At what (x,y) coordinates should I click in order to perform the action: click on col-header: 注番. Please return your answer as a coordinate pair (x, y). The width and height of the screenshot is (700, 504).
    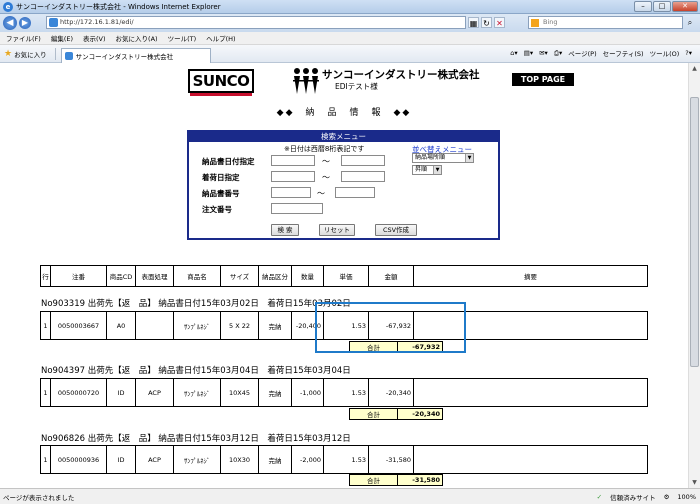
    Looking at the image, I should click on (78, 276).